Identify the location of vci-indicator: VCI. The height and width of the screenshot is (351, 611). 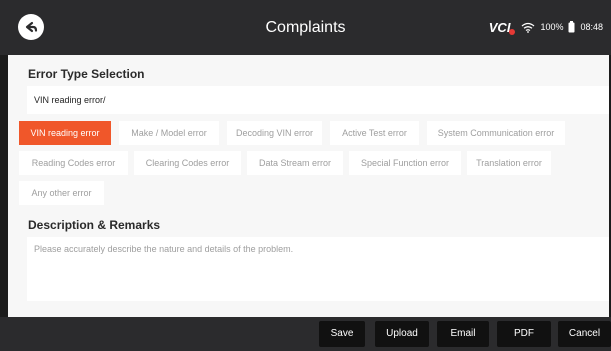
(502, 27).